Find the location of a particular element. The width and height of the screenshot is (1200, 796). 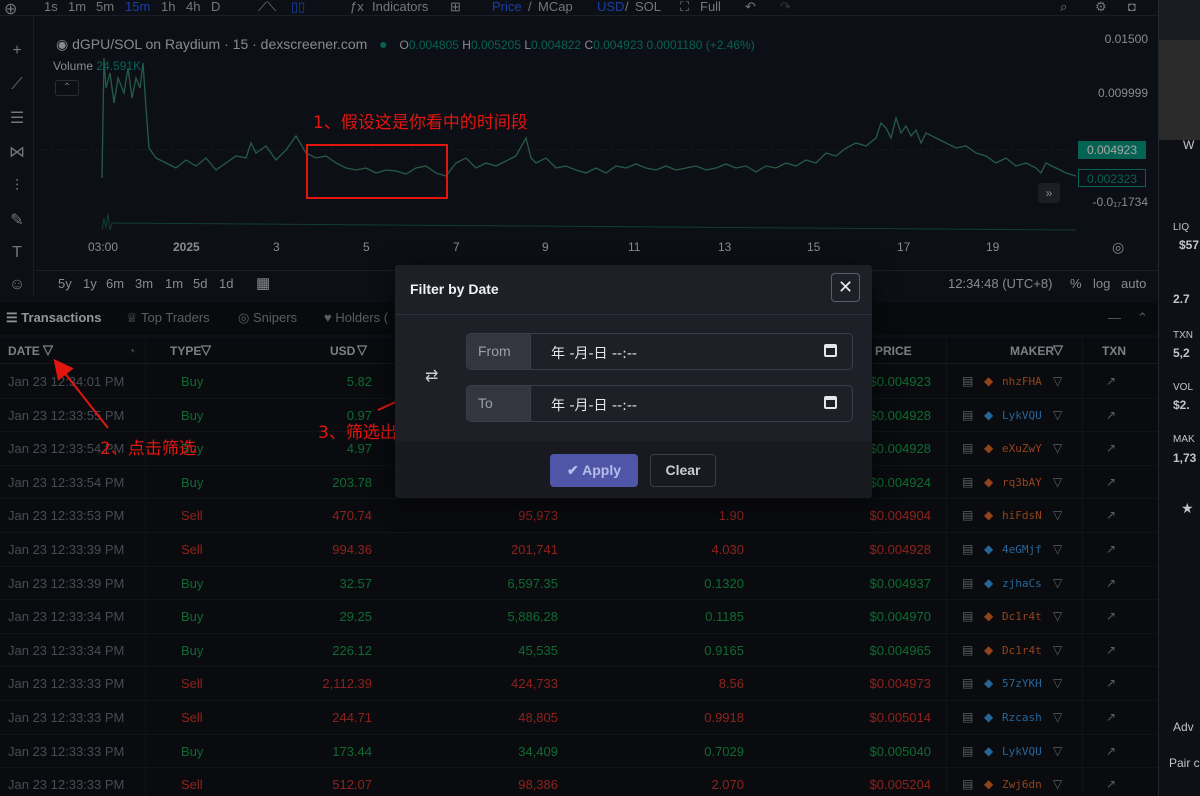

clear-button: Clear is located at coordinates (683, 470).